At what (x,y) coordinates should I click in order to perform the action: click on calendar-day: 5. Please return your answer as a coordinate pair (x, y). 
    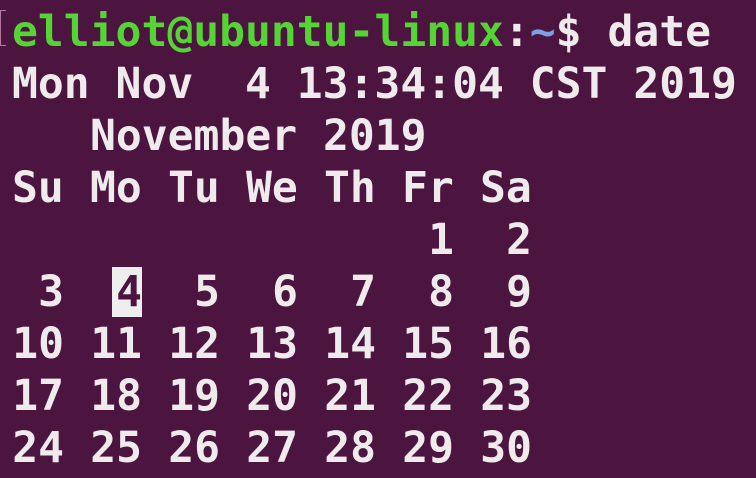
    Looking at the image, I should click on (207, 292).